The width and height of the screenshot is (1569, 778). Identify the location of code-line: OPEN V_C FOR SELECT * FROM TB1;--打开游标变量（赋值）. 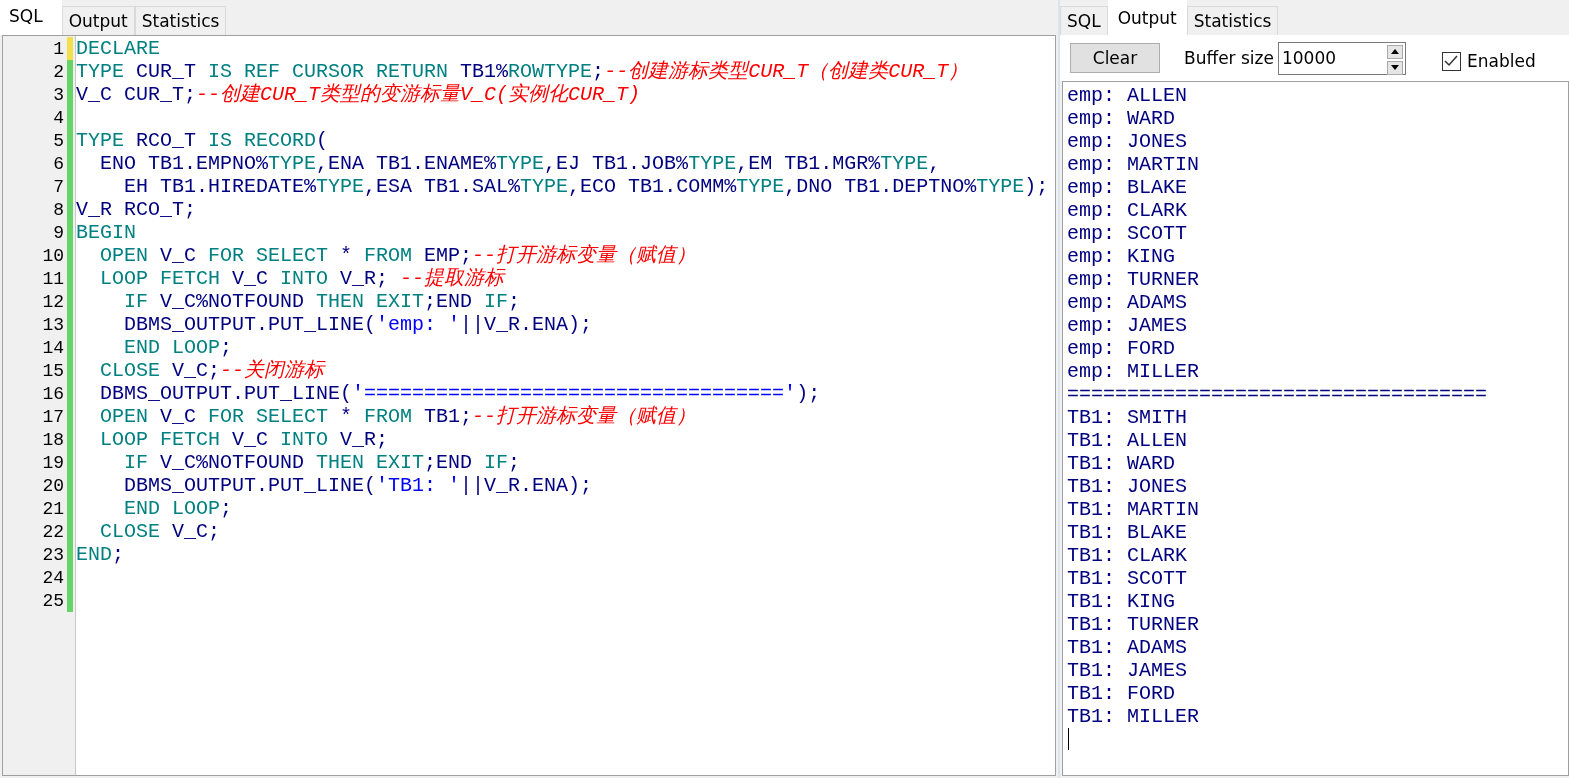
(398, 416).